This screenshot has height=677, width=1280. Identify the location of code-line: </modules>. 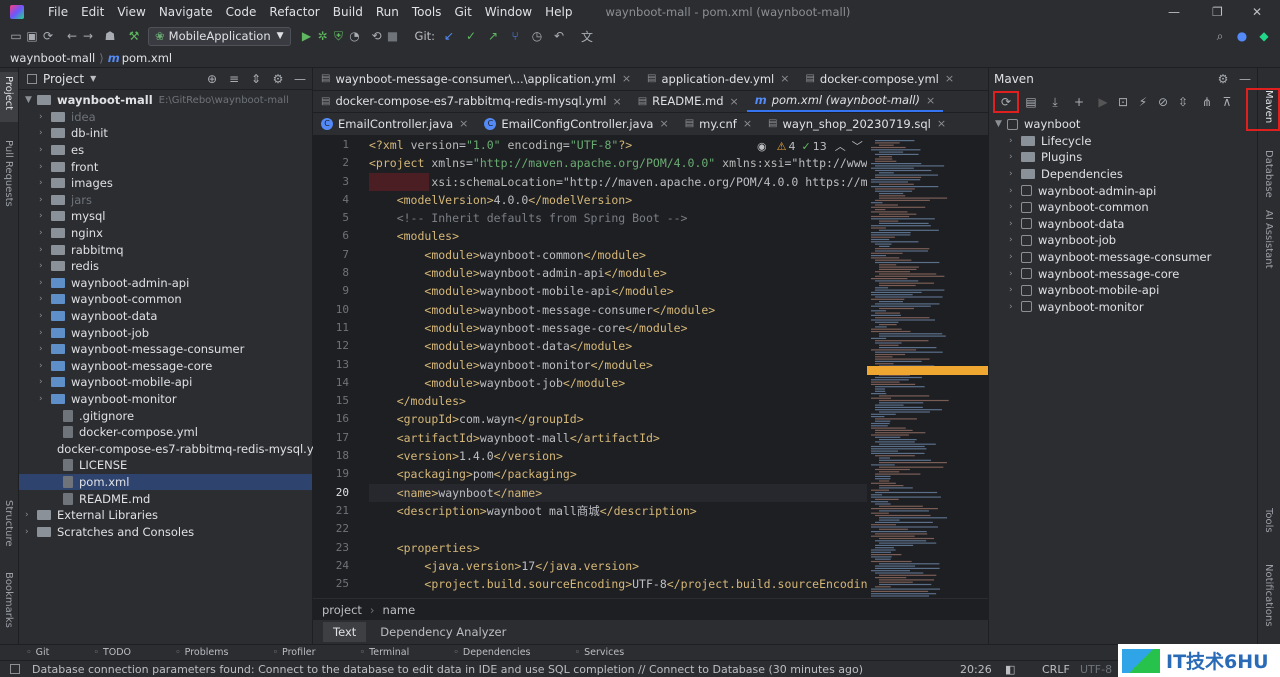
(618, 401).